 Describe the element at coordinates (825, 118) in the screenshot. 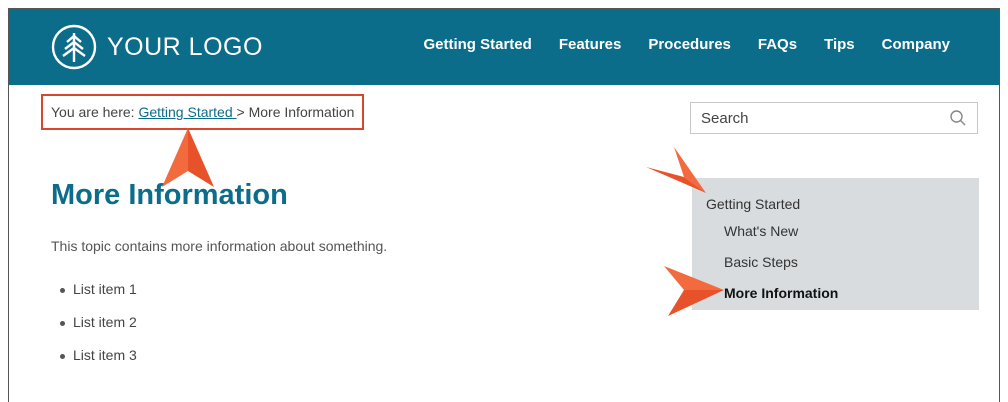

I see `search-input` at that location.